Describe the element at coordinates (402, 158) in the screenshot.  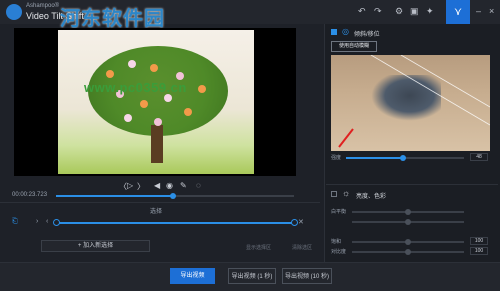
I see `strength-handle` at that location.